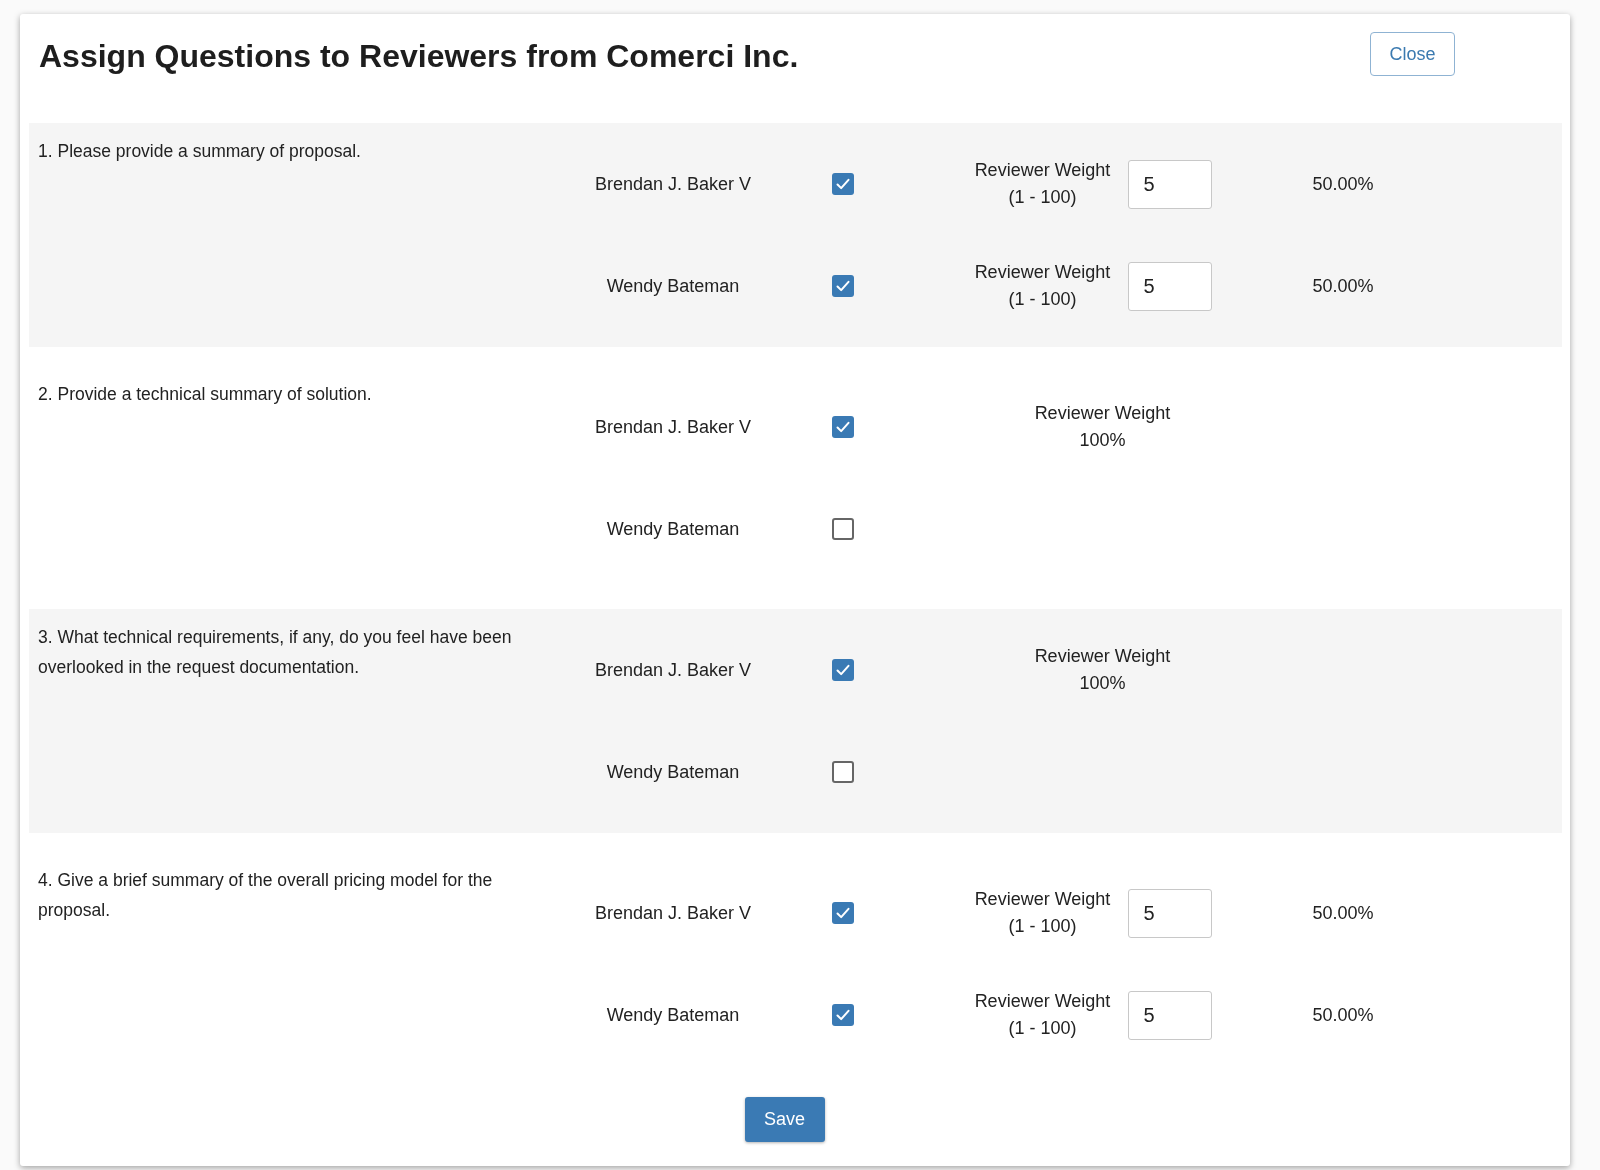 The width and height of the screenshot is (1600, 1170). What do you see at coordinates (265, 895) in the screenshot?
I see `question-text: 4. Give a brief summary of the overall pricing model for the proposal.` at bounding box center [265, 895].